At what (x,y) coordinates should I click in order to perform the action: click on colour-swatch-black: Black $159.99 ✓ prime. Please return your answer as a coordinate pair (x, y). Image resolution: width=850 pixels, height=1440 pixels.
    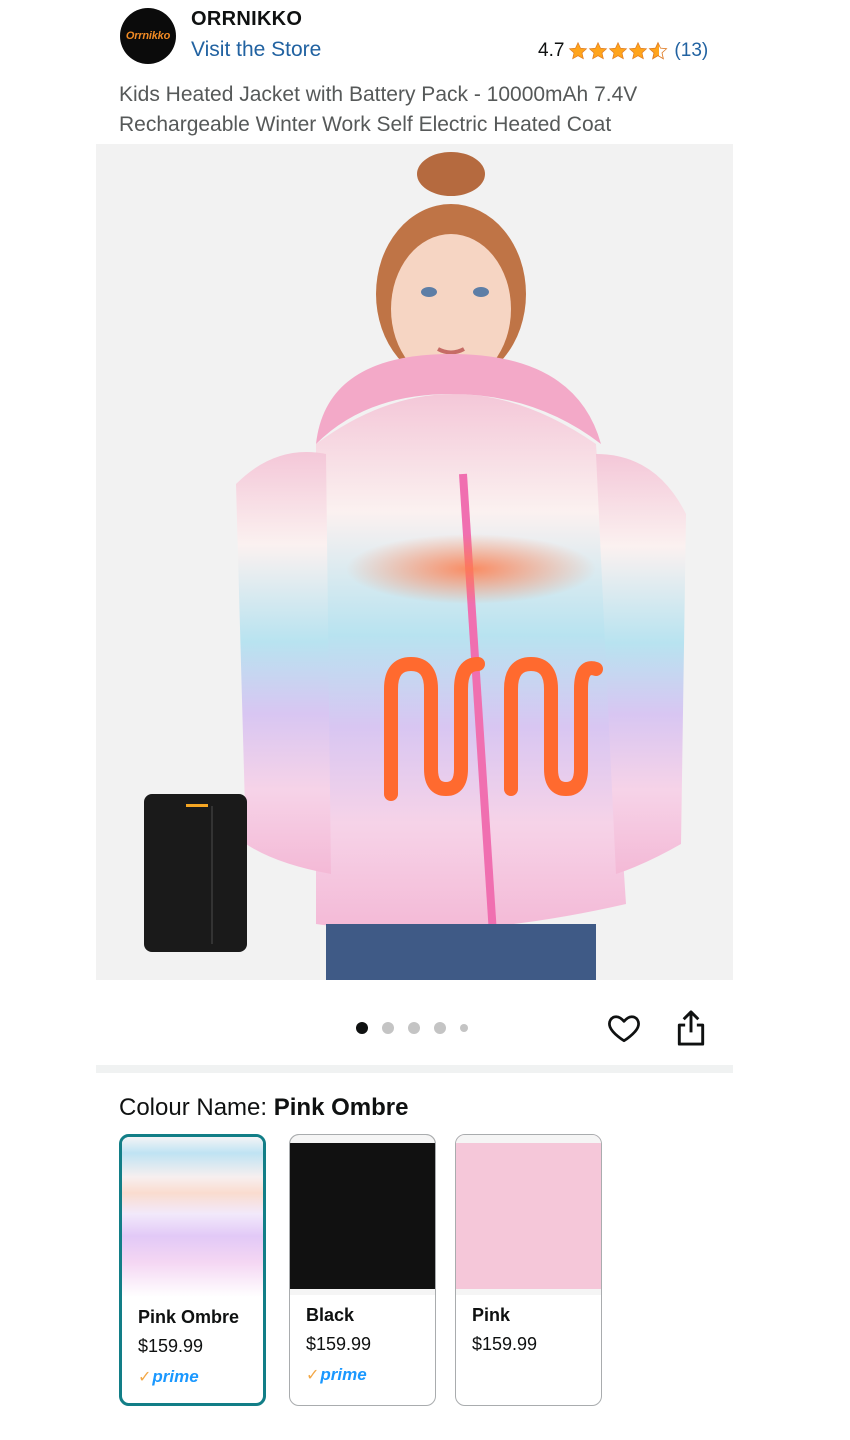
    Looking at the image, I should click on (362, 1270).